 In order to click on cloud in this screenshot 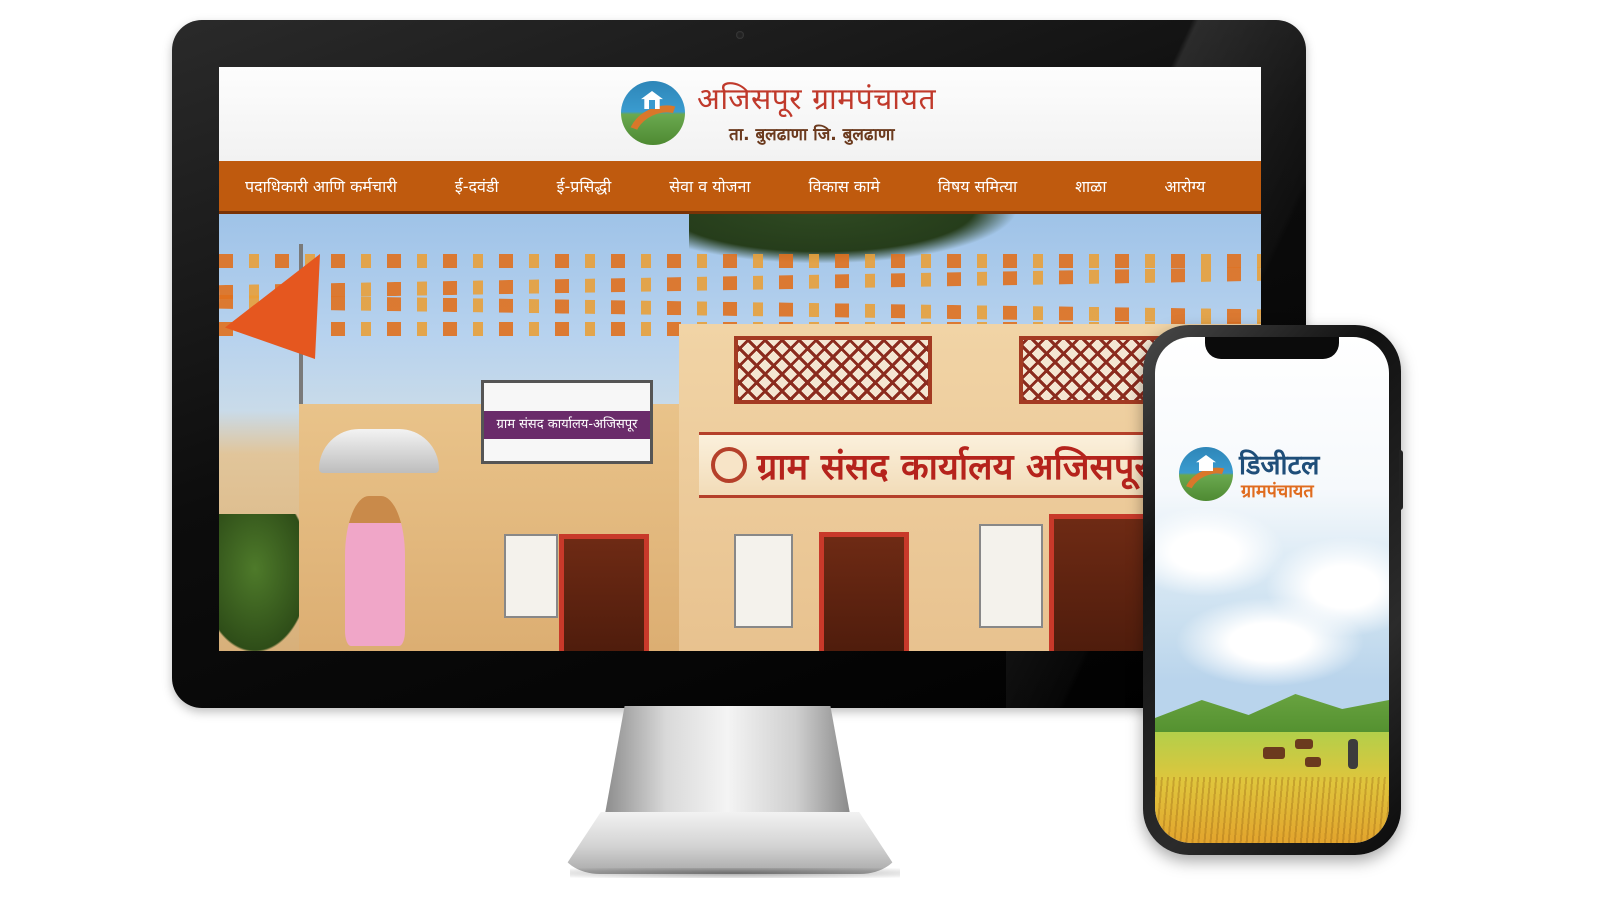, I will do `click(1270, 642)`.